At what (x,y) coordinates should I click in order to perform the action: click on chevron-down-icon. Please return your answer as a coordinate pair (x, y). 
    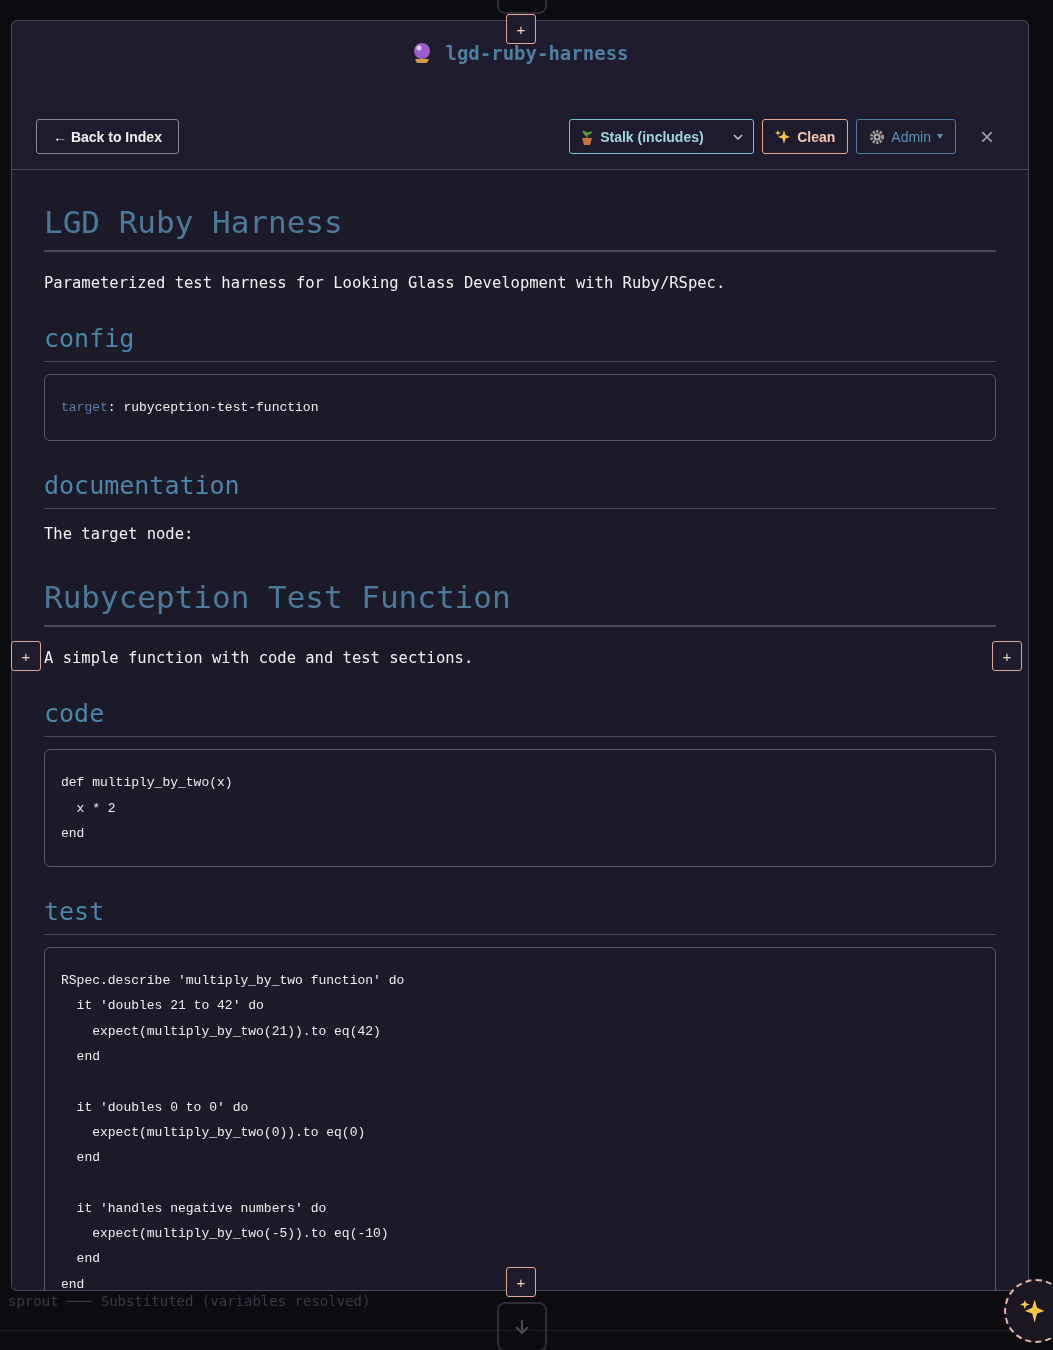
    Looking at the image, I should click on (738, 136).